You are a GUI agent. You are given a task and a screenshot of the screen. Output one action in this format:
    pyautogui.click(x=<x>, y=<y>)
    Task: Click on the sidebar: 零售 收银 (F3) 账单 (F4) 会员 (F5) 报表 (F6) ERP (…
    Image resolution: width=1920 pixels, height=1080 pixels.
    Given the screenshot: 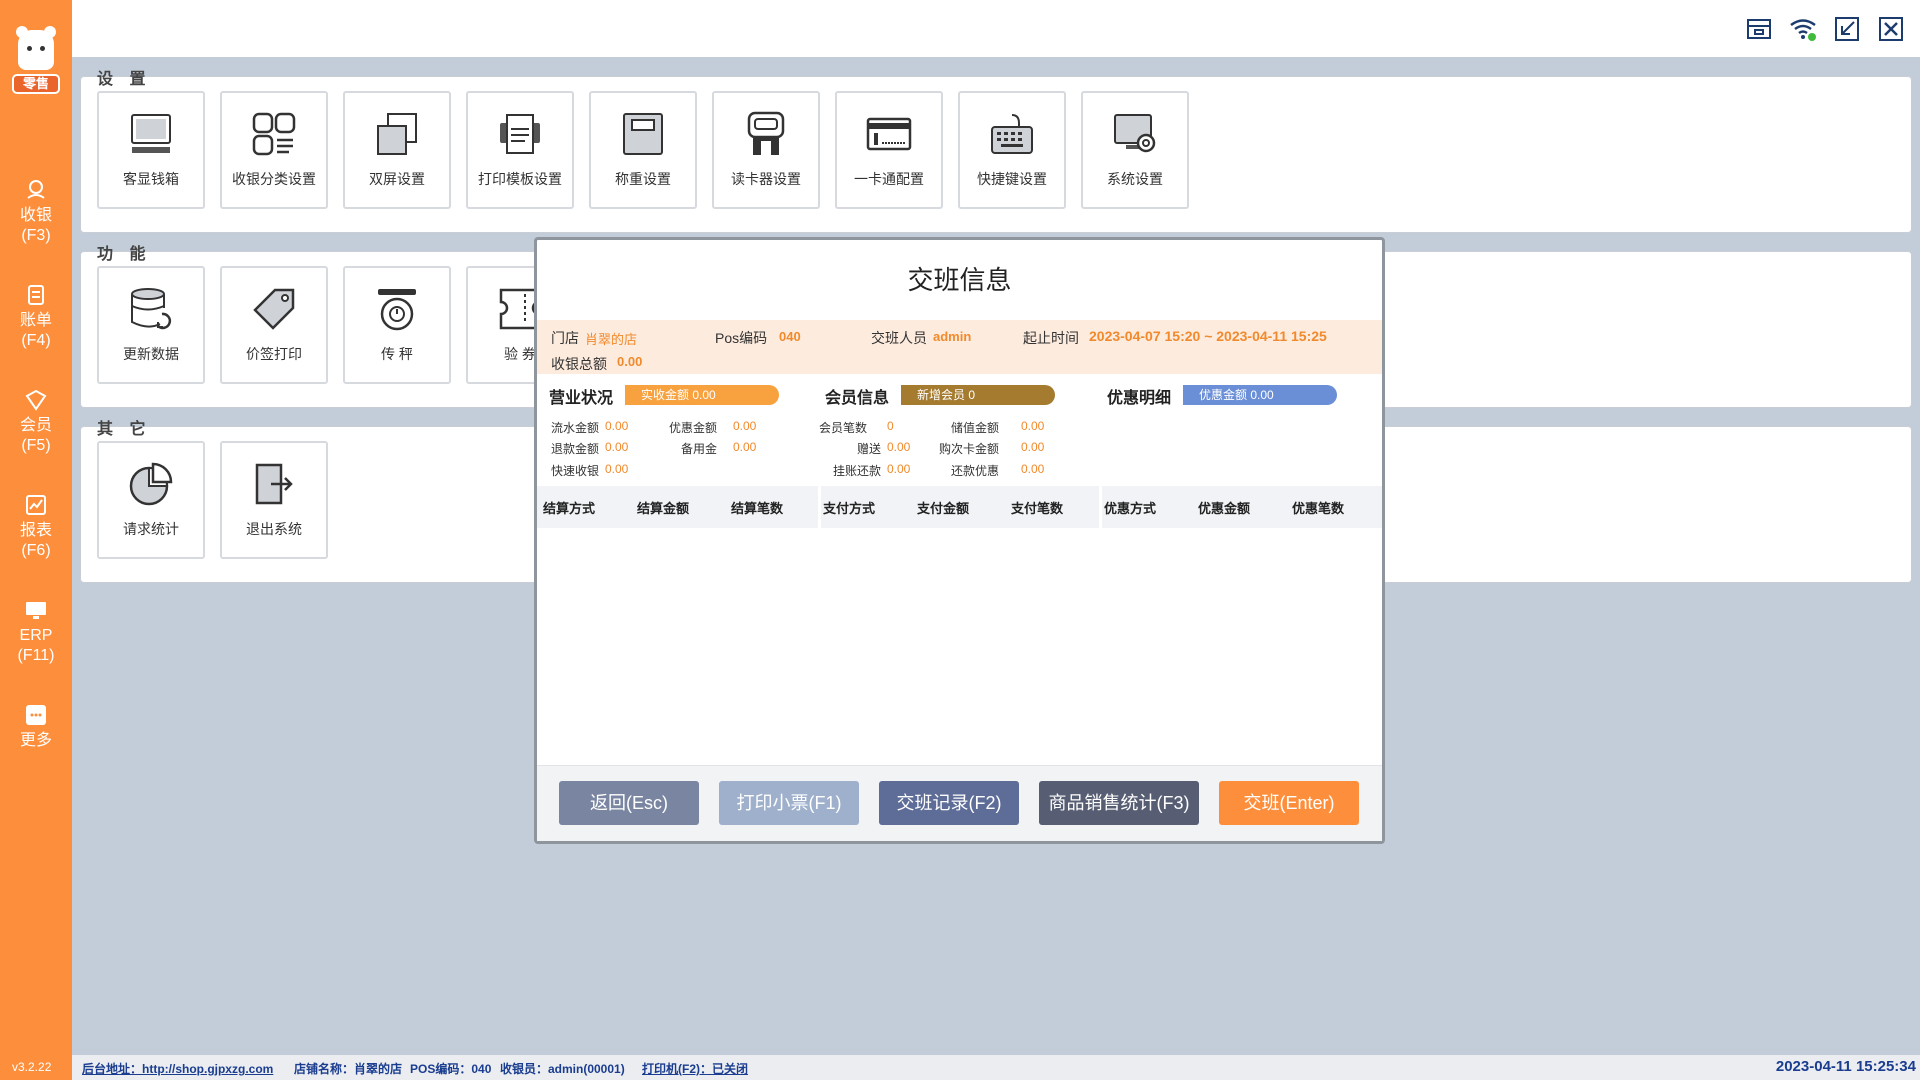 What is the action you would take?
    pyautogui.click(x=36, y=540)
    